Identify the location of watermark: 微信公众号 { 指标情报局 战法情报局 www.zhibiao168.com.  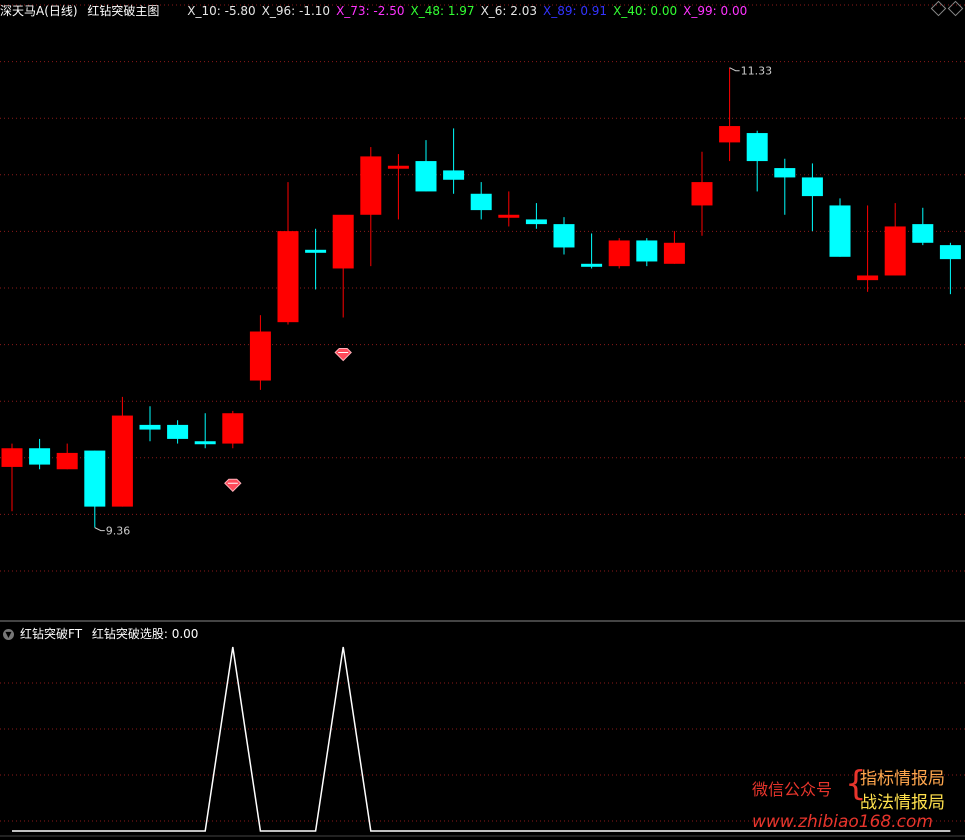
(857, 802).